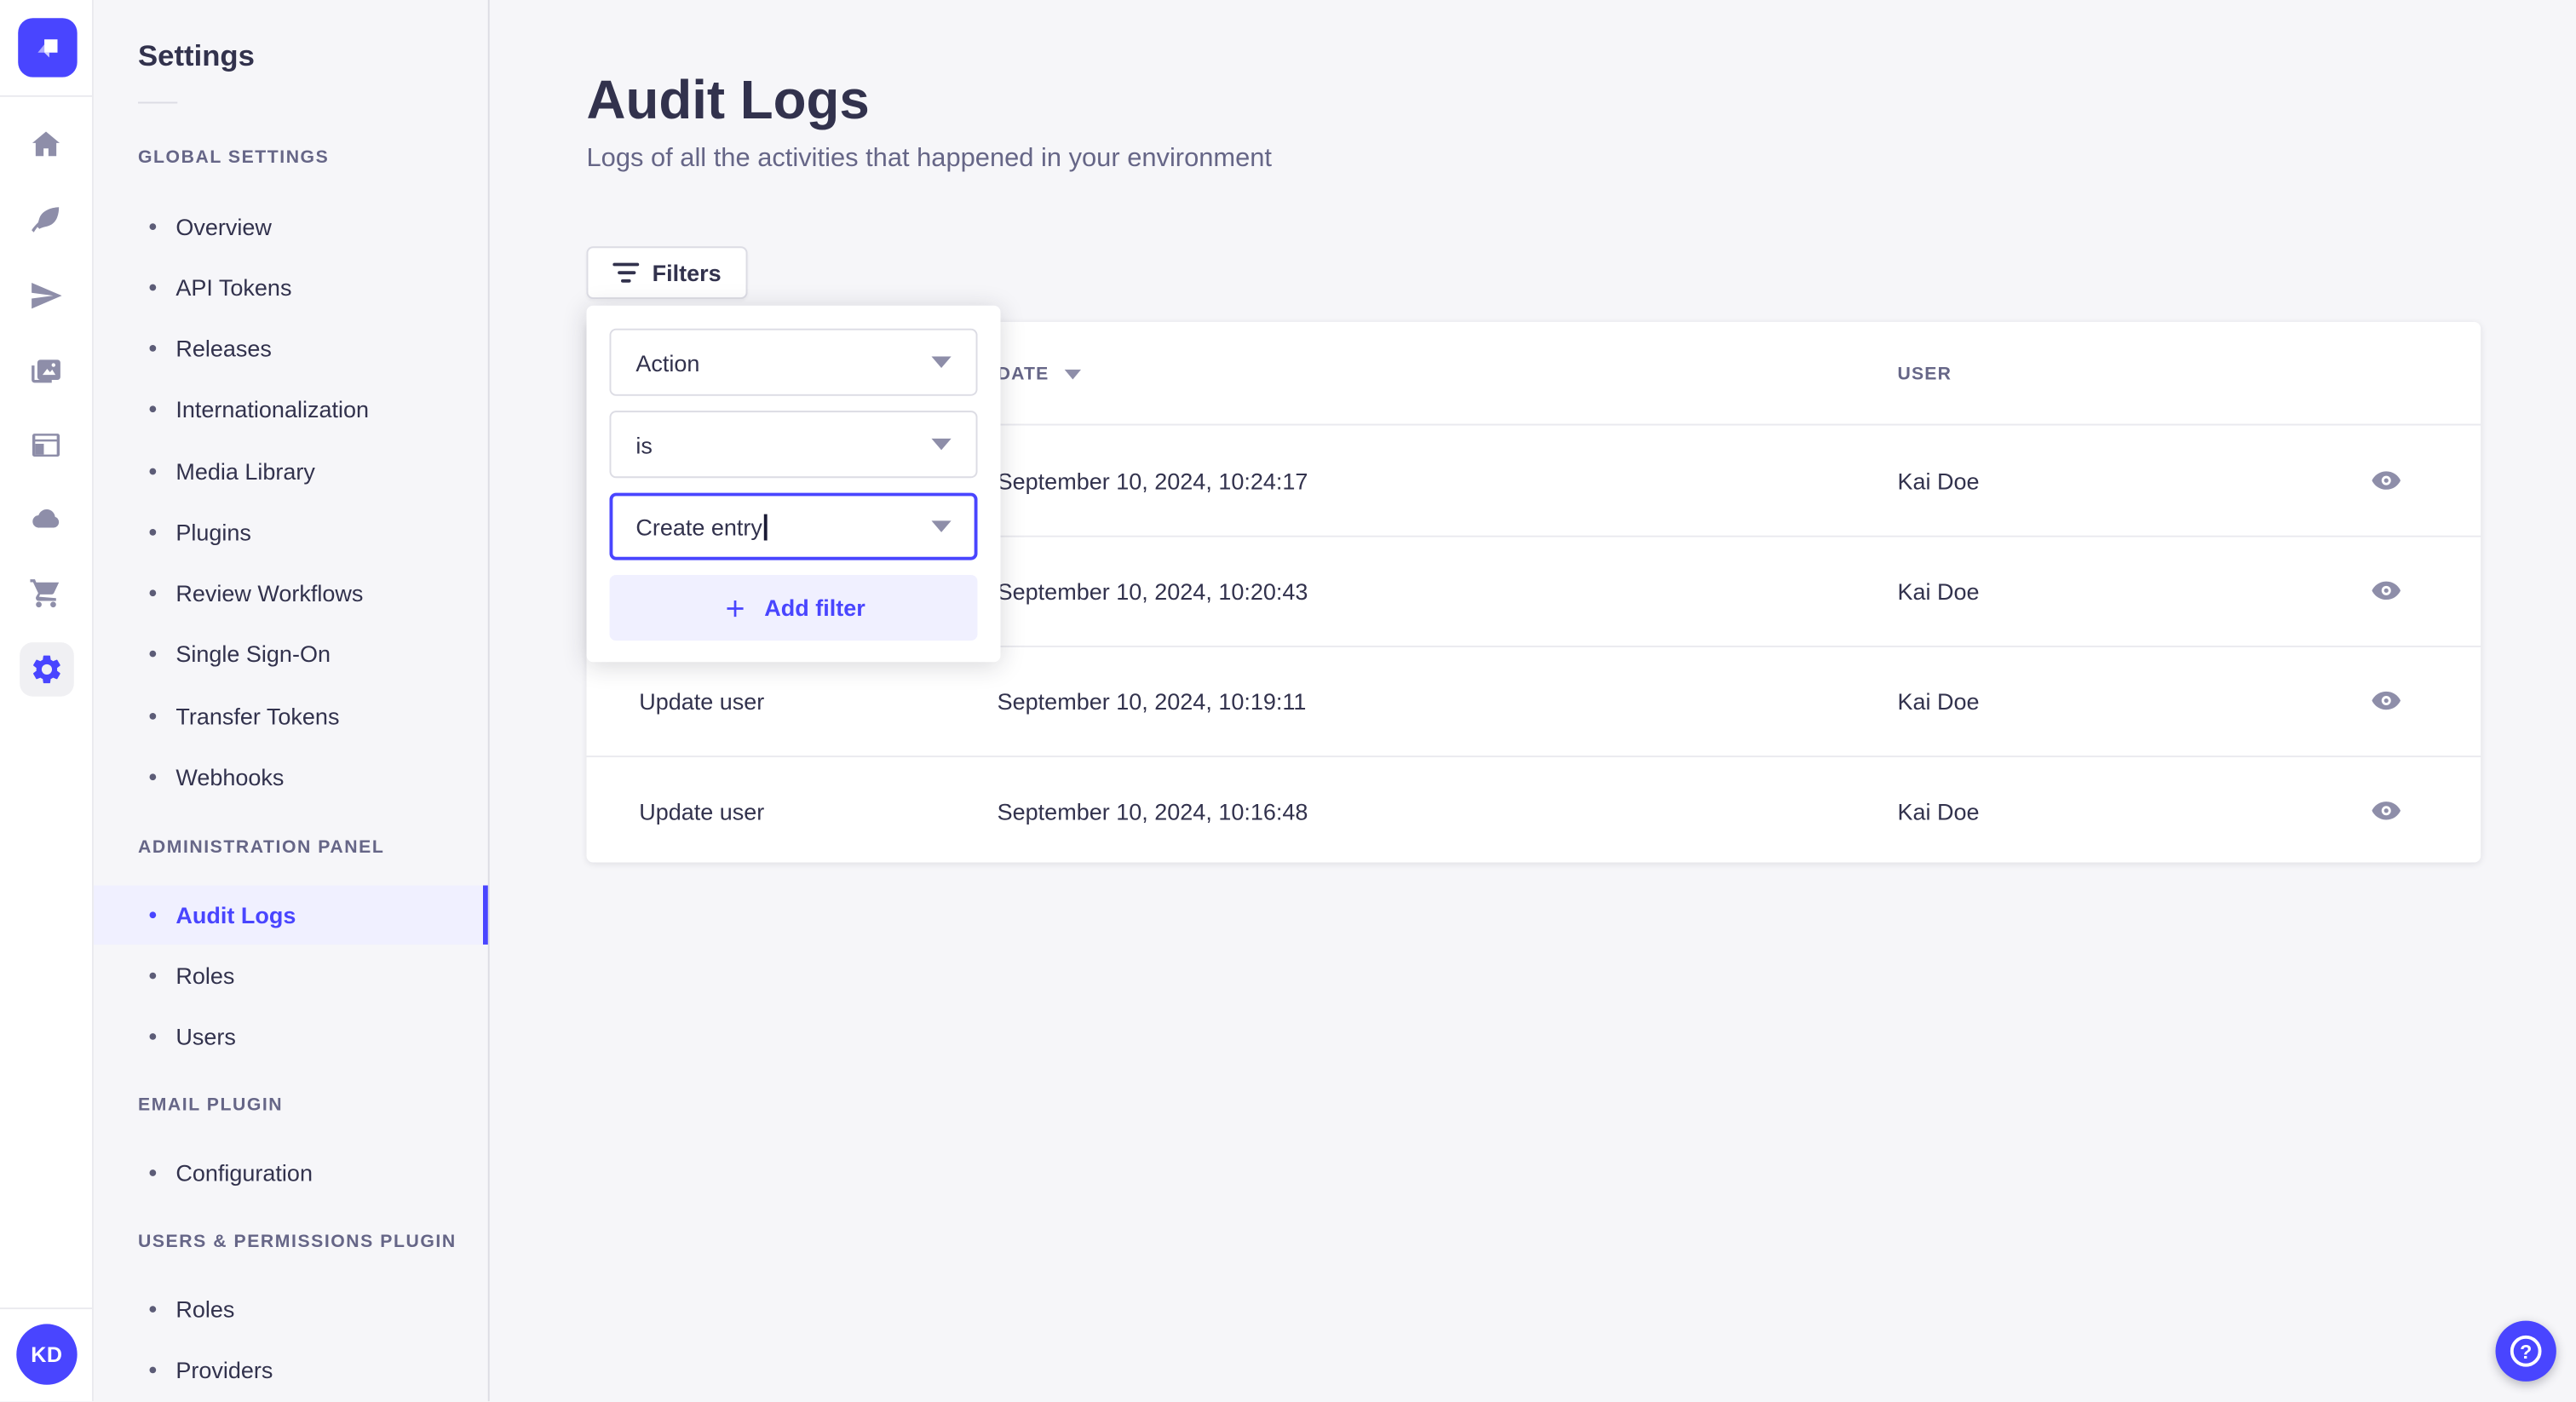 The image size is (2576, 1402). Describe the element at coordinates (486, 915) in the screenshot. I see `active-indicator` at that location.